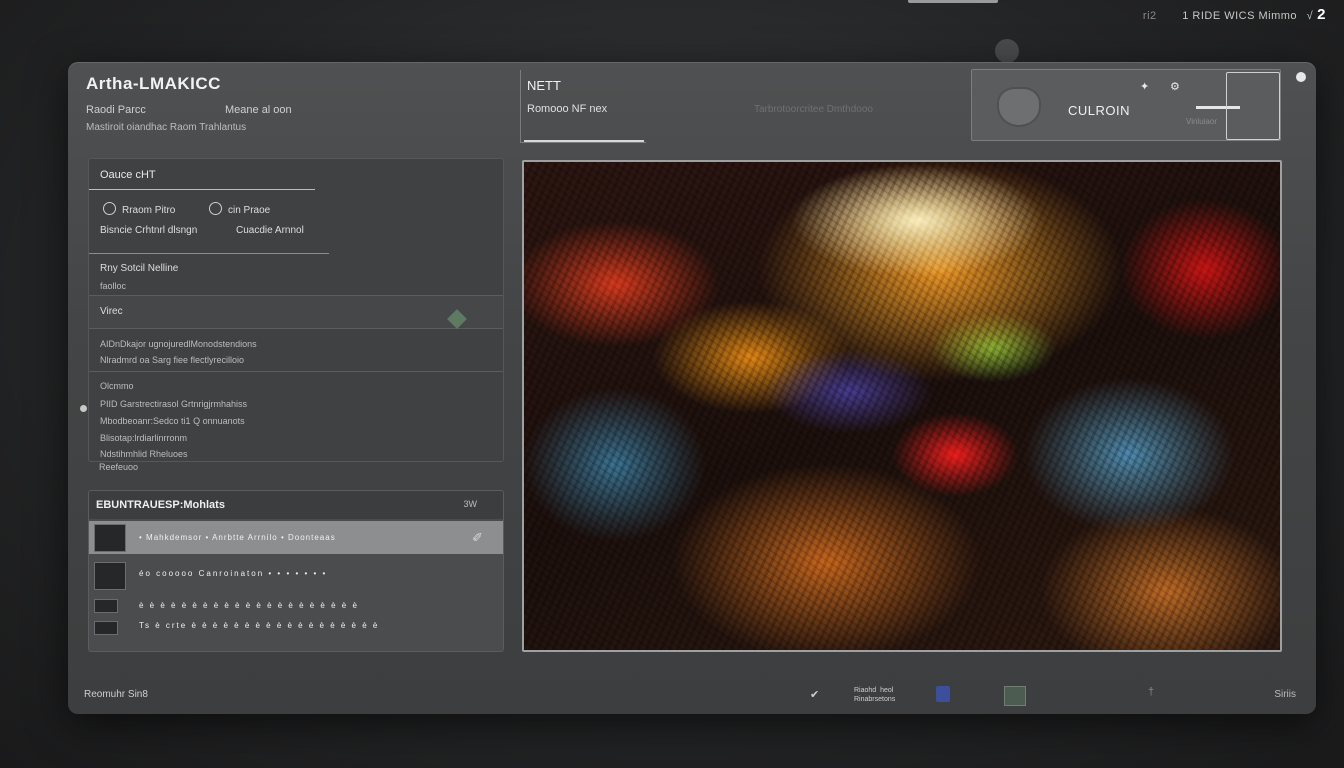 The width and height of the screenshot is (1344, 768). I want to click on section-line-2: Nlradmrd oa Sarg fiee flectlyrecilloio, so click(172, 360).